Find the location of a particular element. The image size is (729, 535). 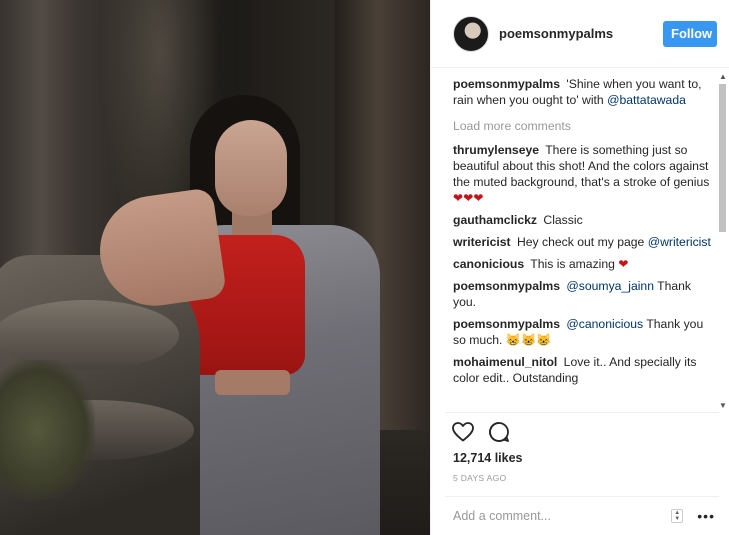

scroll-up-icon: ▲ is located at coordinates (723, 76).